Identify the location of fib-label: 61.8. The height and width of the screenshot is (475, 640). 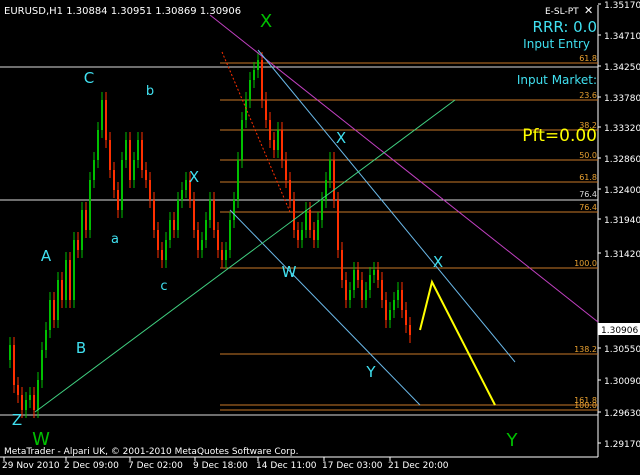
(588, 177).